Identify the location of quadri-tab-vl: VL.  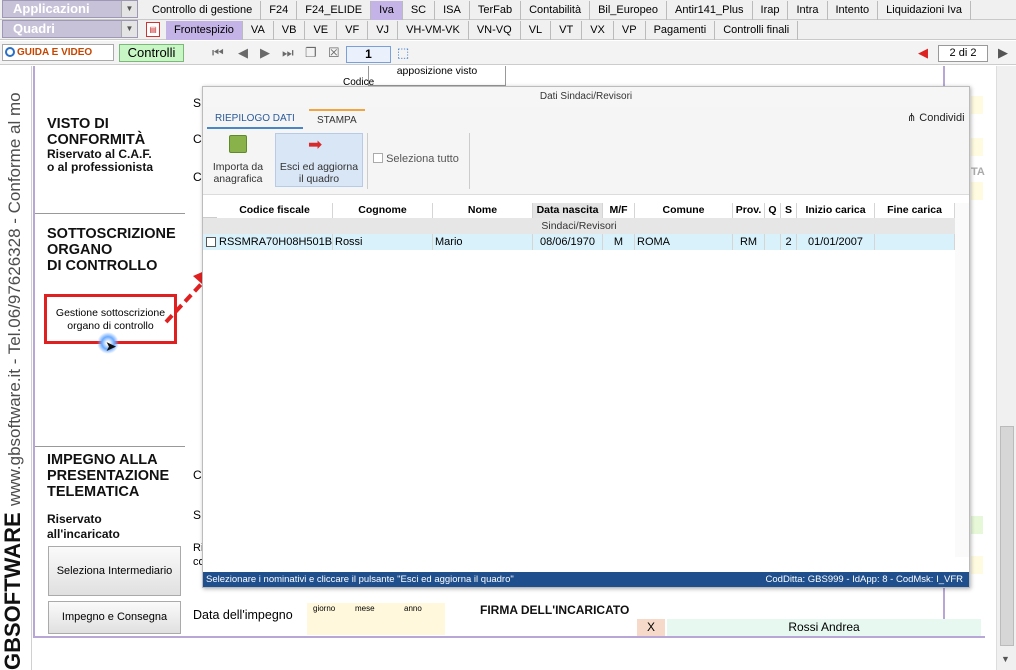
(536, 30).